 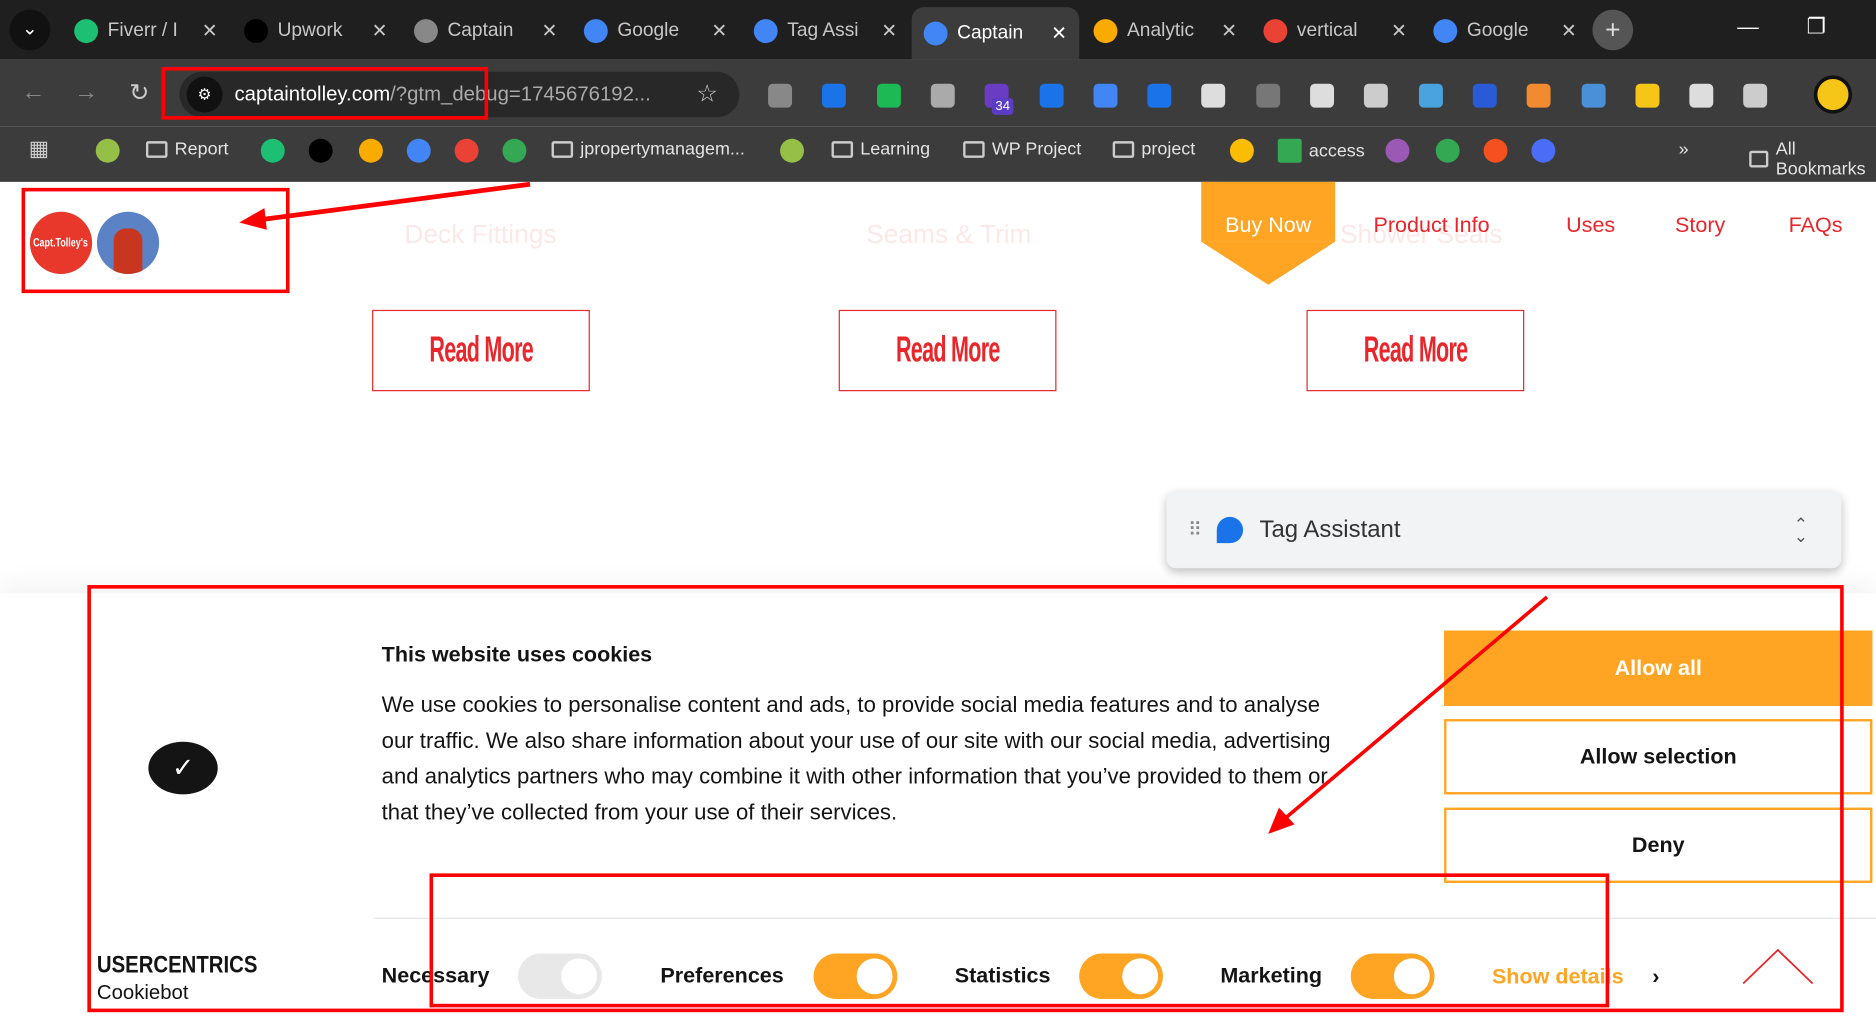 What do you see at coordinates (880, 149) in the screenshot?
I see `bookmark-learning: Learning` at bounding box center [880, 149].